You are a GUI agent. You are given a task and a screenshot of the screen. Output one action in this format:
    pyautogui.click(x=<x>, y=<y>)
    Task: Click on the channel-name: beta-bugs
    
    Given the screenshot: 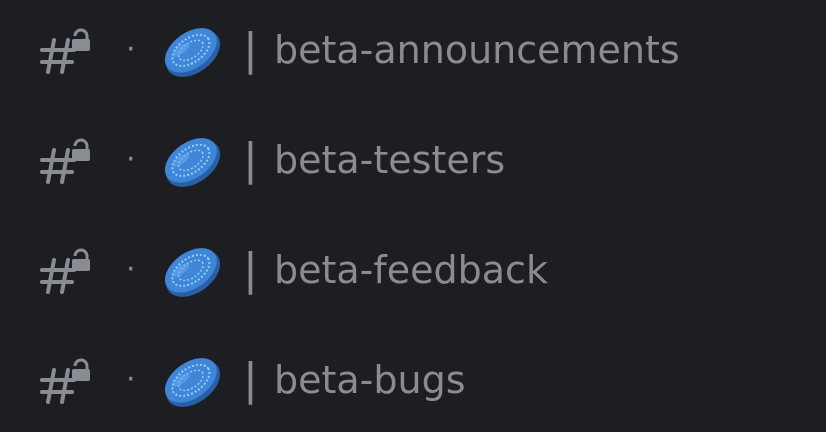 What is the action you would take?
    pyautogui.click(x=370, y=380)
    